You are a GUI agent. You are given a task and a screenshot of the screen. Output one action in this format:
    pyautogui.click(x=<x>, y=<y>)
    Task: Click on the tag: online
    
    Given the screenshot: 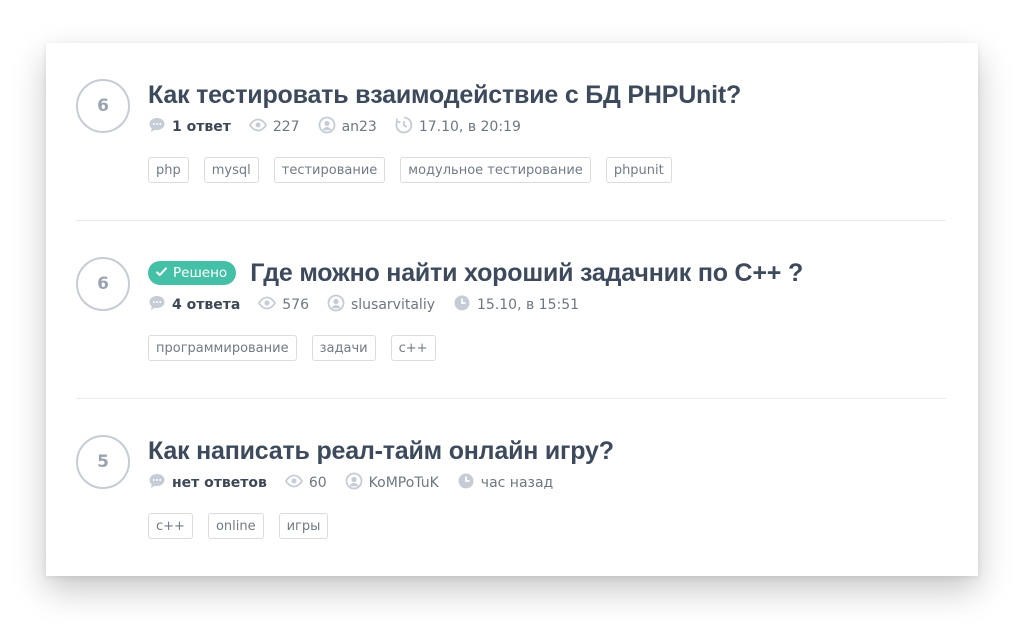 What is the action you would take?
    pyautogui.click(x=235, y=526)
    